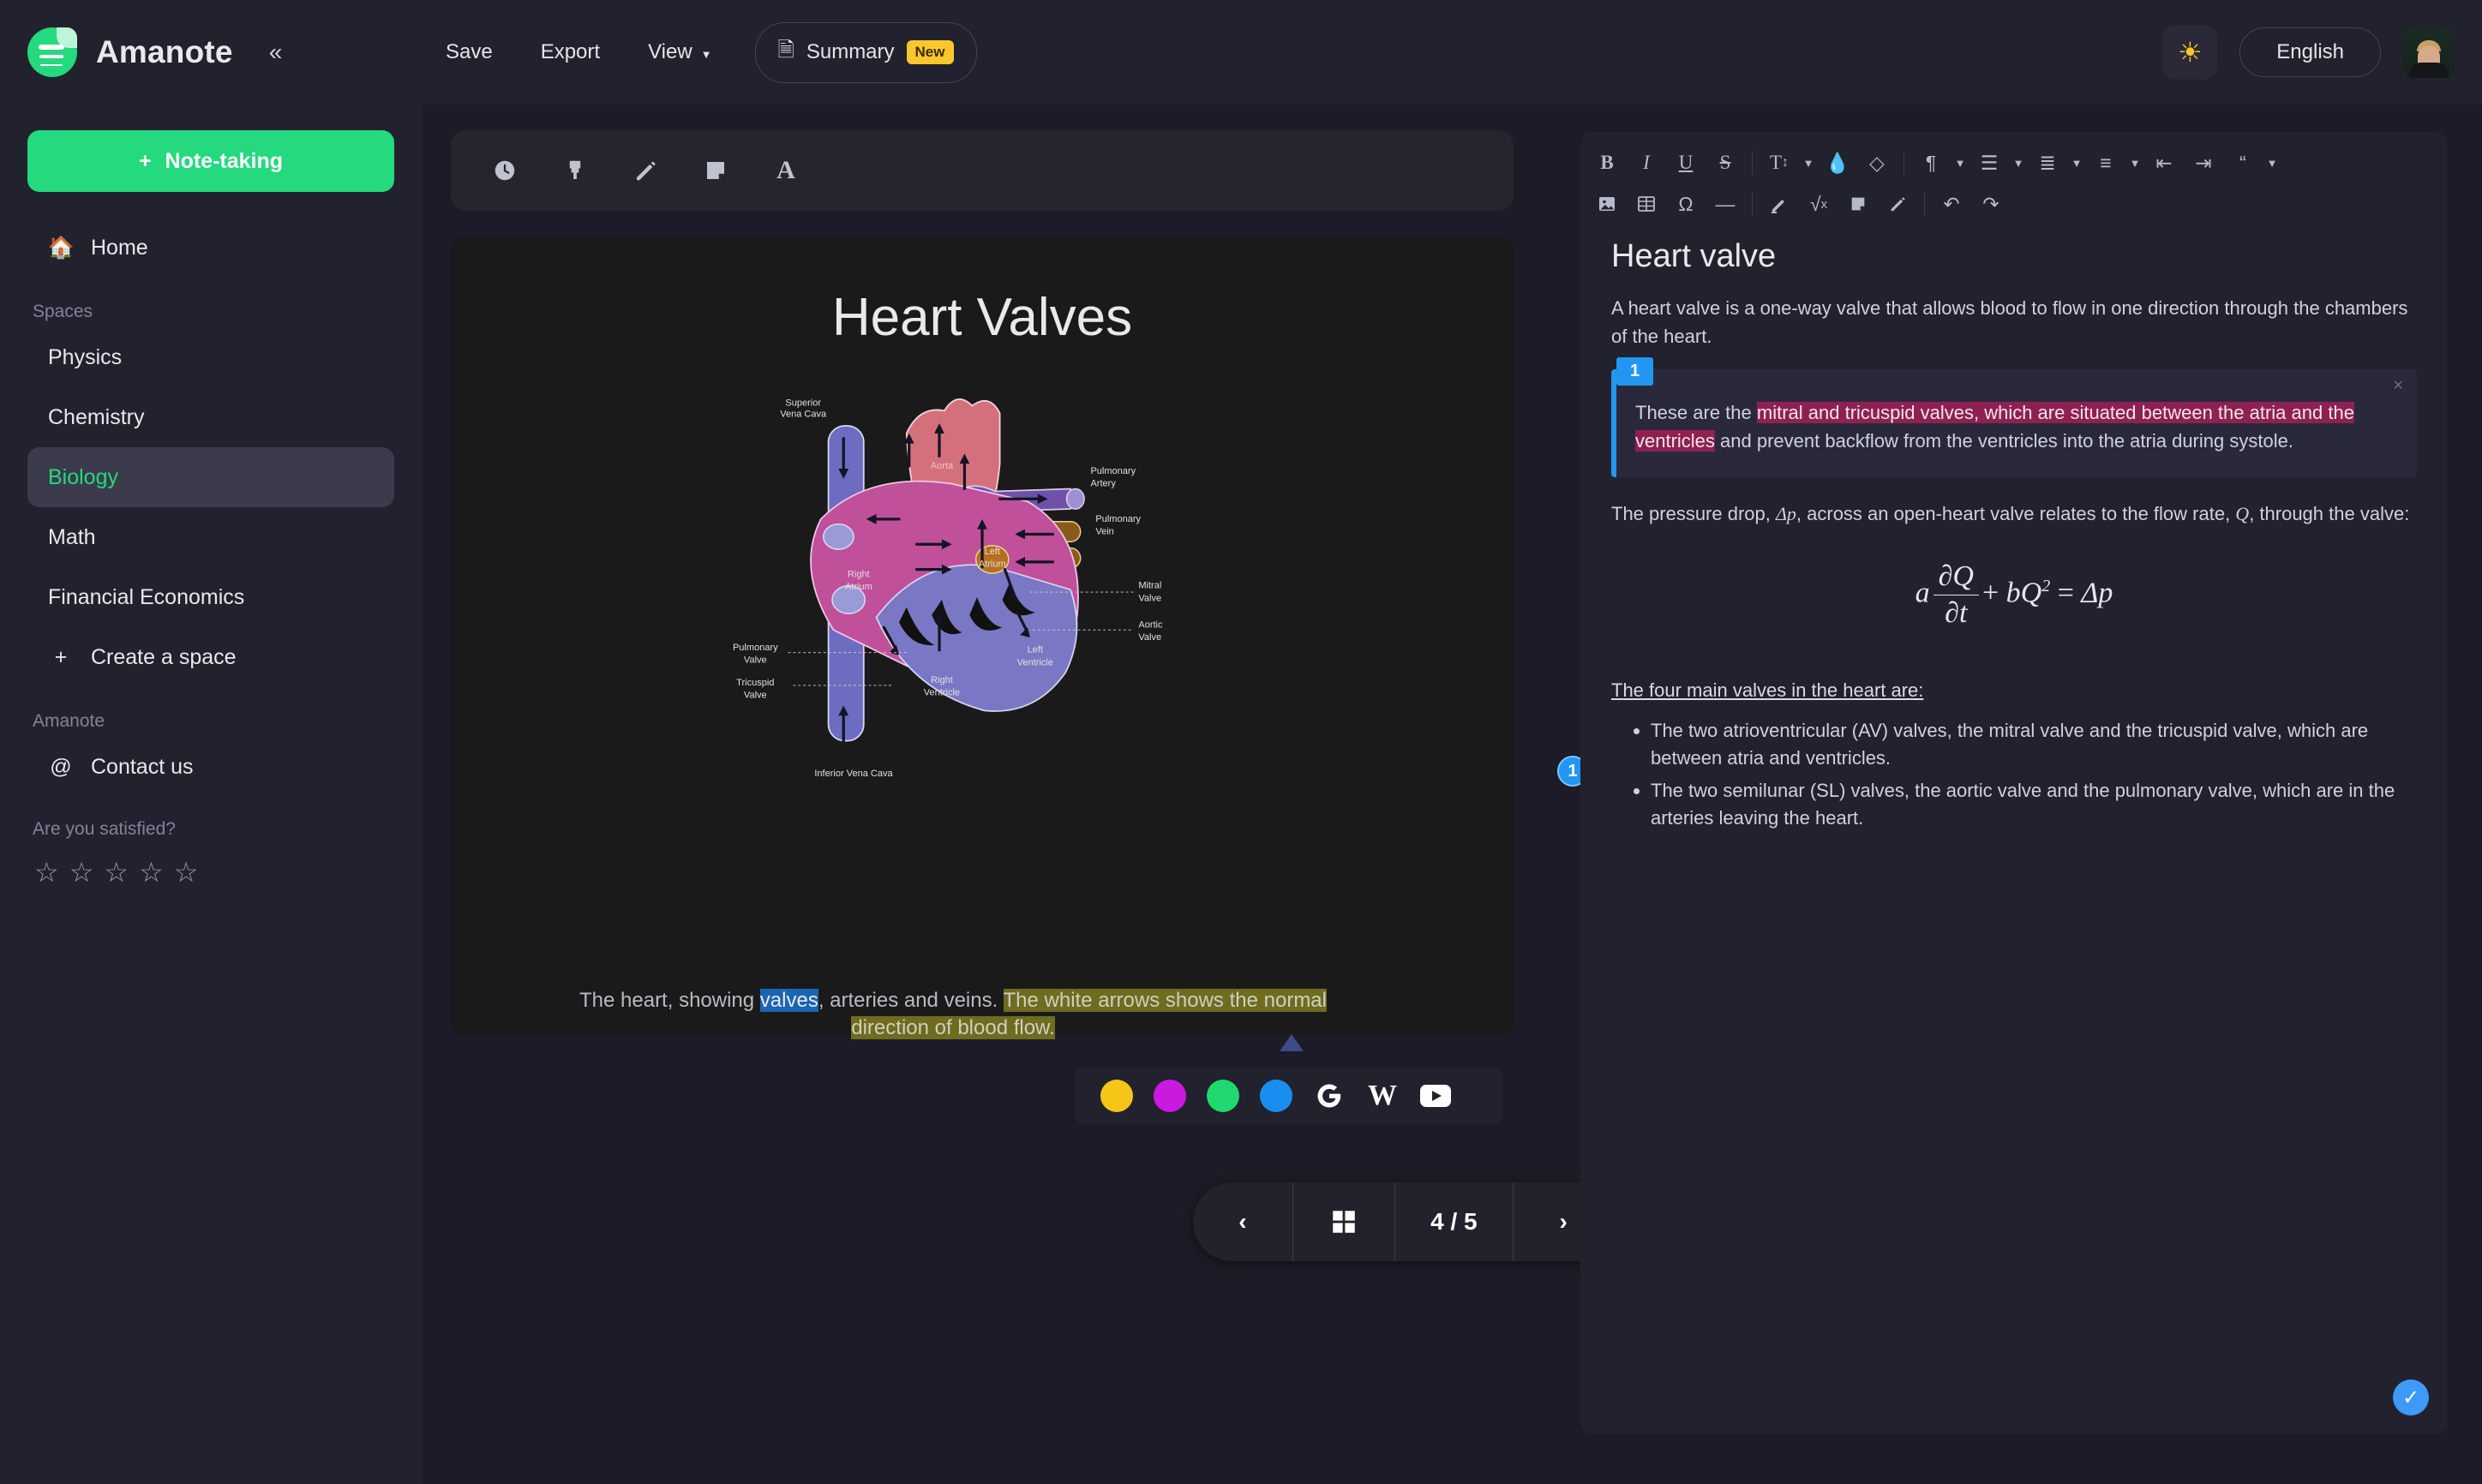 The image size is (2482, 1484). Describe the element at coordinates (1113, 471) in the screenshot. I see `svg-text: Pulmonary` at that location.